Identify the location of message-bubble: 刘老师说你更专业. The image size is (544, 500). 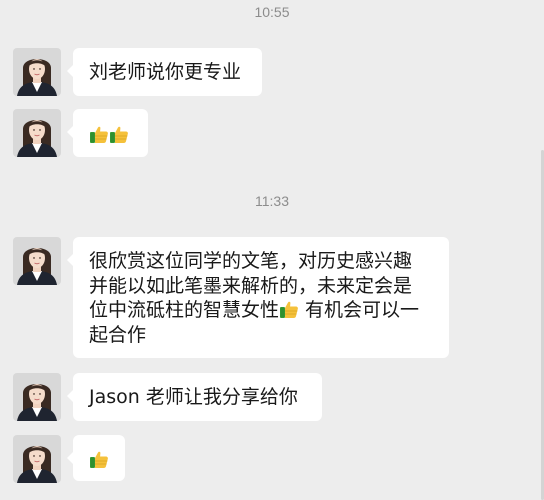
(164, 72).